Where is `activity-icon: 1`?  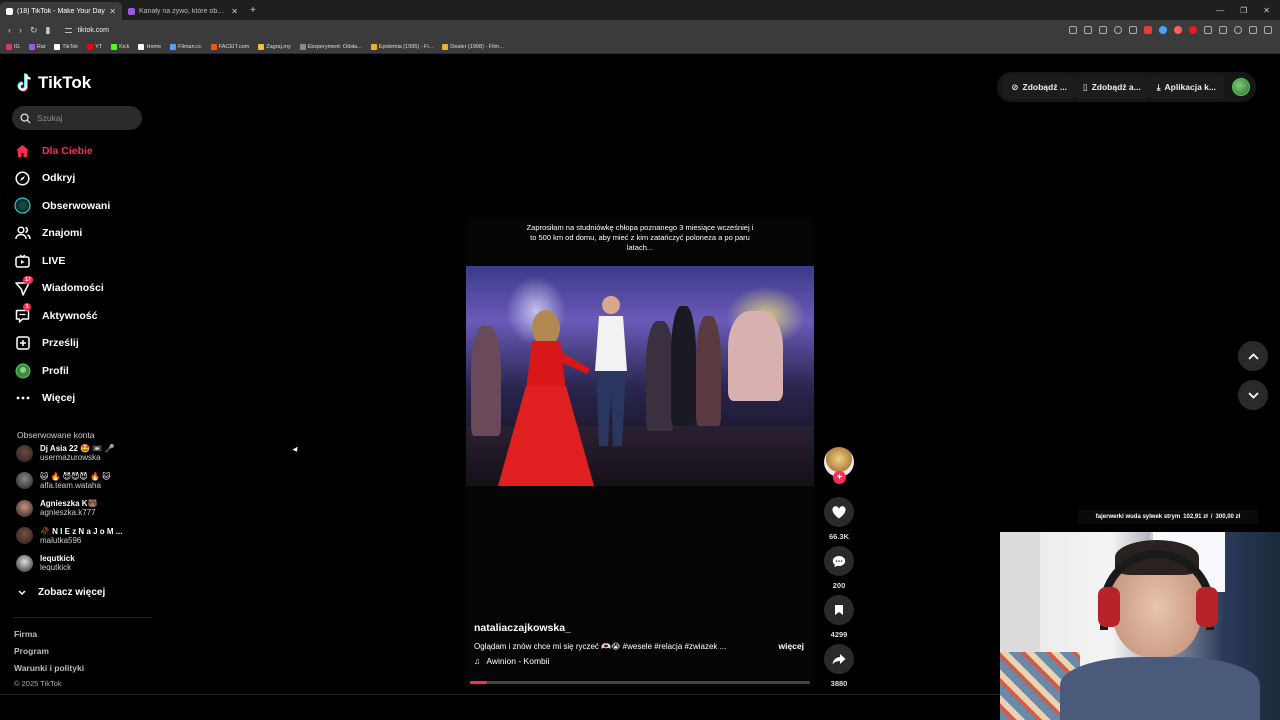 activity-icon: 1 is located at coordinates (22, 313).